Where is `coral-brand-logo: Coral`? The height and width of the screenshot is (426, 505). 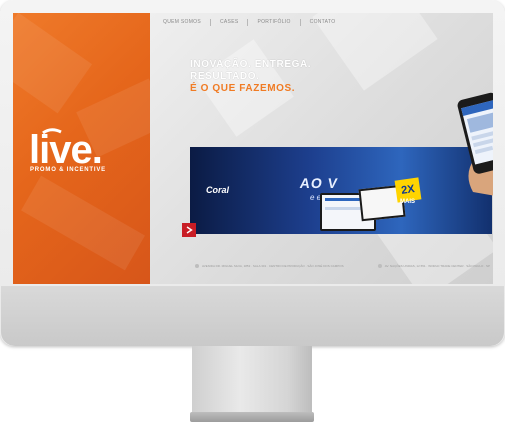
coral-brand-logo: Coral is located at coordinates (218, 190).